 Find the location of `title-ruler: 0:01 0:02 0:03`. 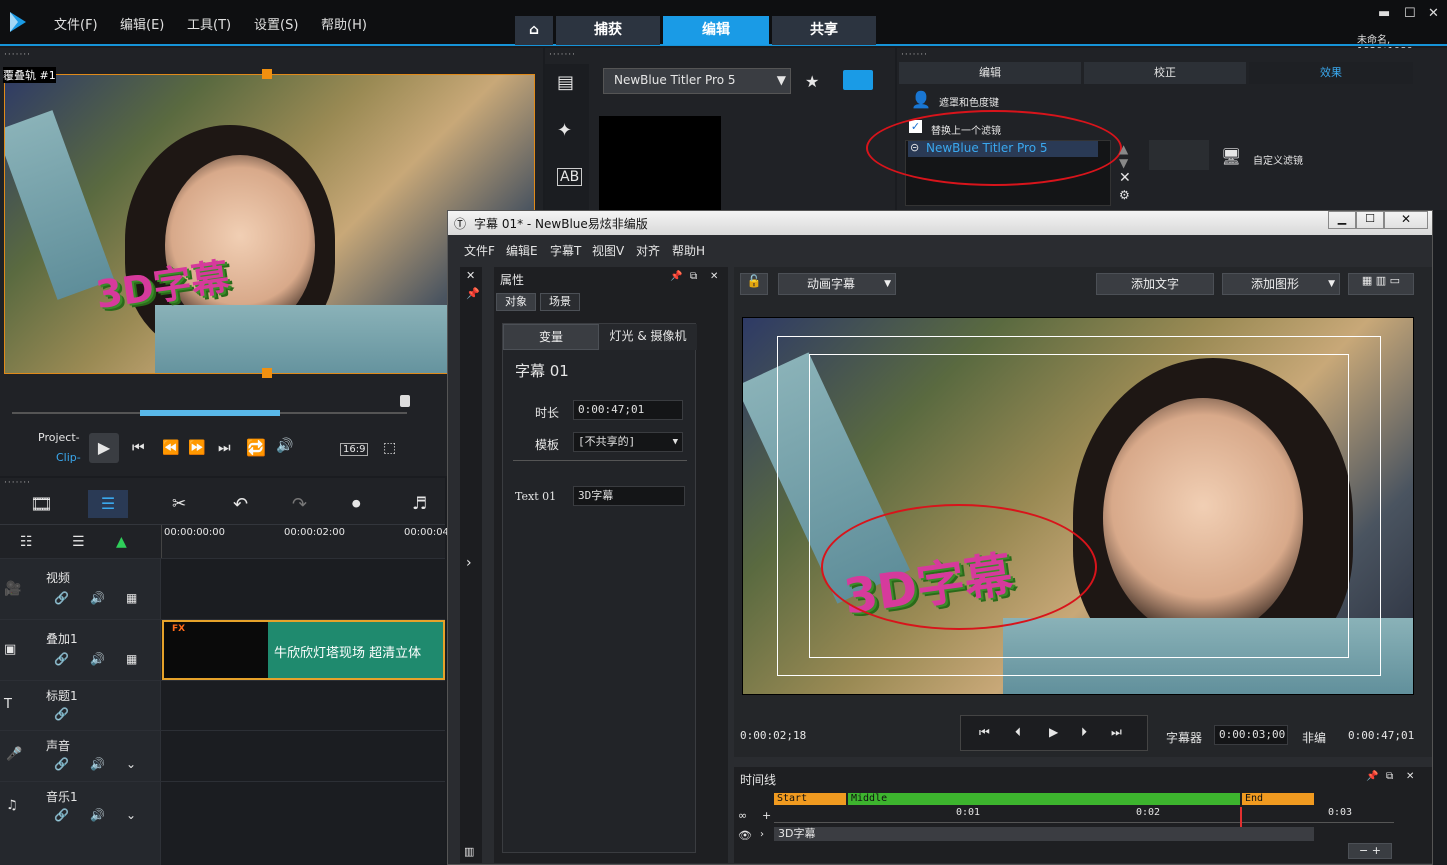

title-ruler: 0:01 0:02 0:03 is located at coordinates (1084, 822).